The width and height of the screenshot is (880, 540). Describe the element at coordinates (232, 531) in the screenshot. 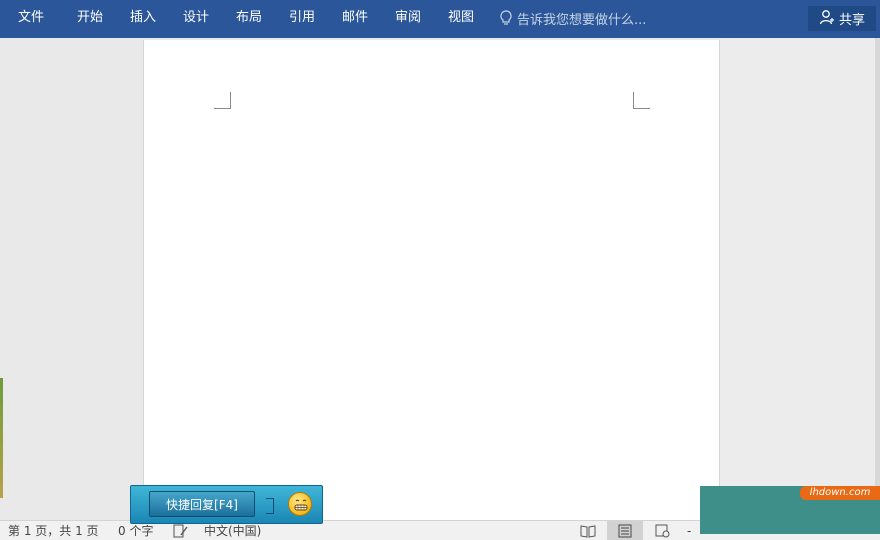

I see `language-indicator: 中文(中国)` at that location.